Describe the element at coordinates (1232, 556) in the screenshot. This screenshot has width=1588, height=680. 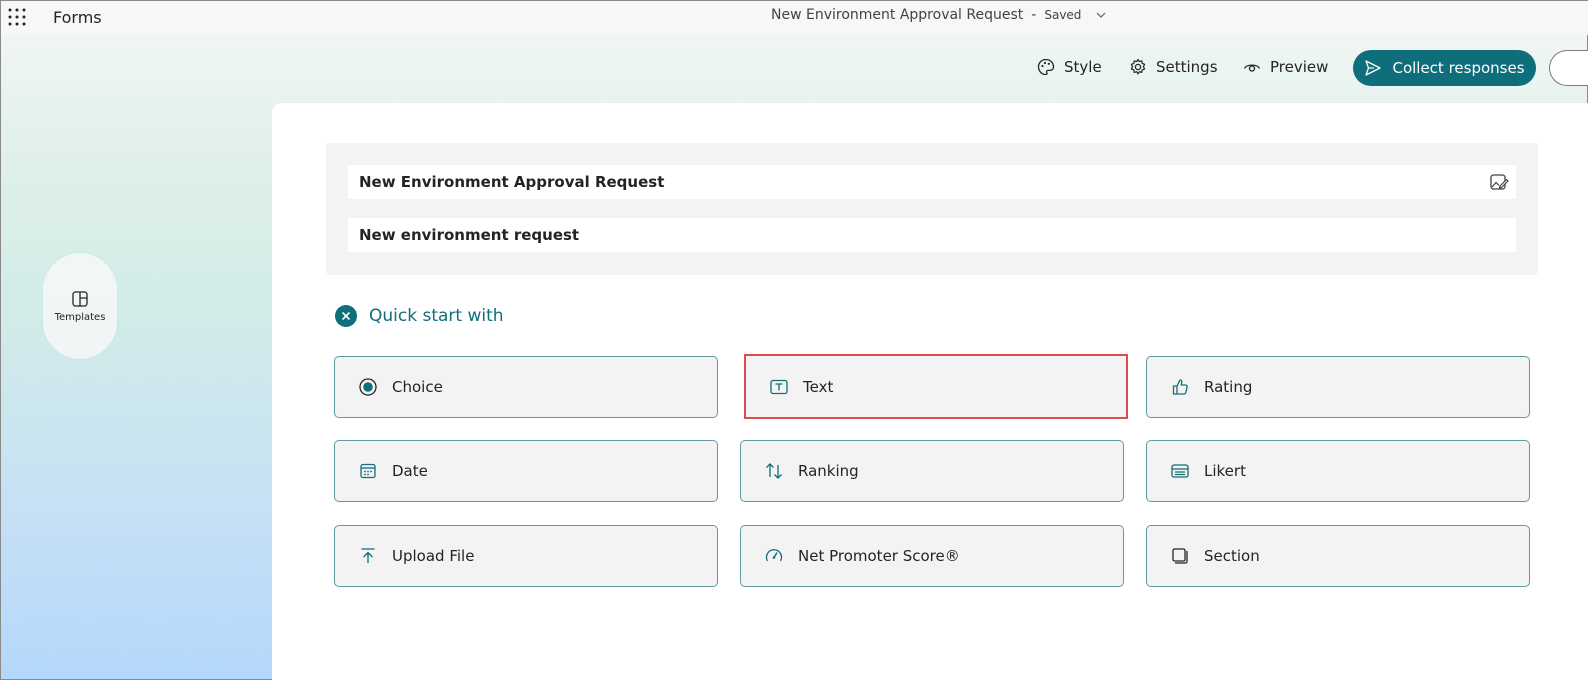
I see `section-label: Section` at that location.